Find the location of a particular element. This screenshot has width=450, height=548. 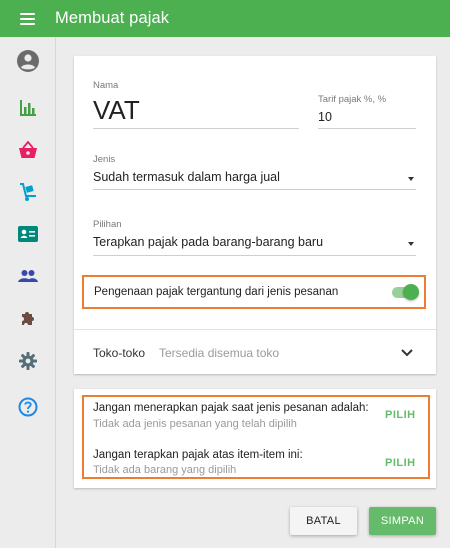

cancel-button: BATAL is located at coordinates (323, 521).